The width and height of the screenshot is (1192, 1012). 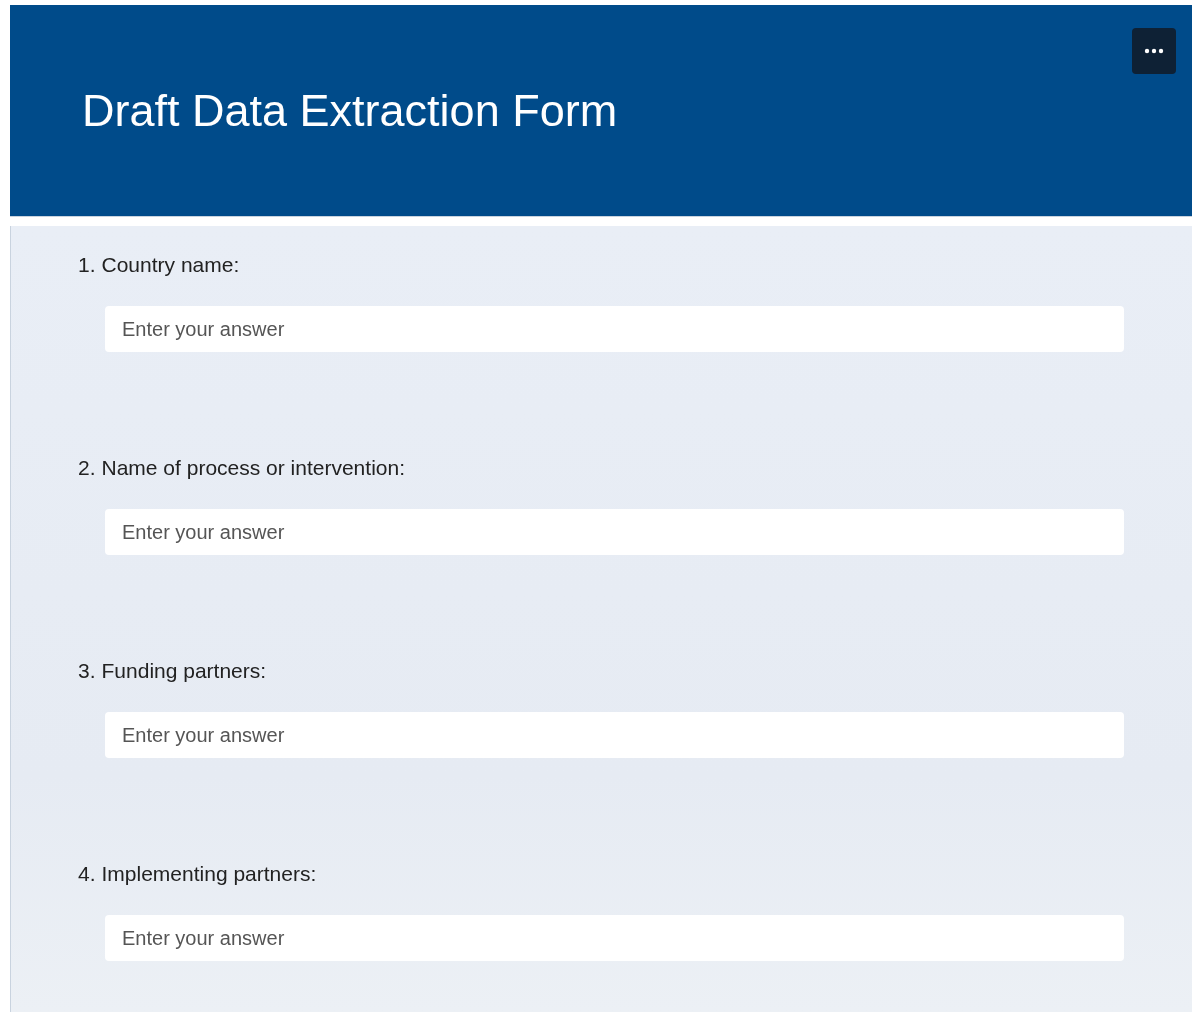 What do you see at coordinates (87, 874) in the screenshot?
I see `question-number: 4.` at bounding box center [87, 874].